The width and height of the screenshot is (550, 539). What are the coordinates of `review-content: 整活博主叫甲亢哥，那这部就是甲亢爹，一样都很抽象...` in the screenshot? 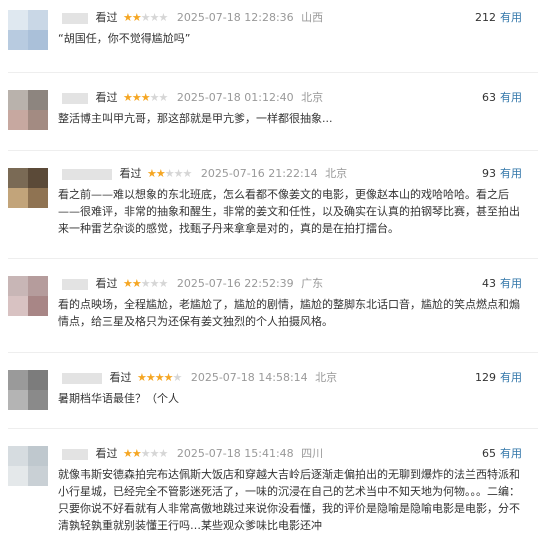 It's located at (195, 118).